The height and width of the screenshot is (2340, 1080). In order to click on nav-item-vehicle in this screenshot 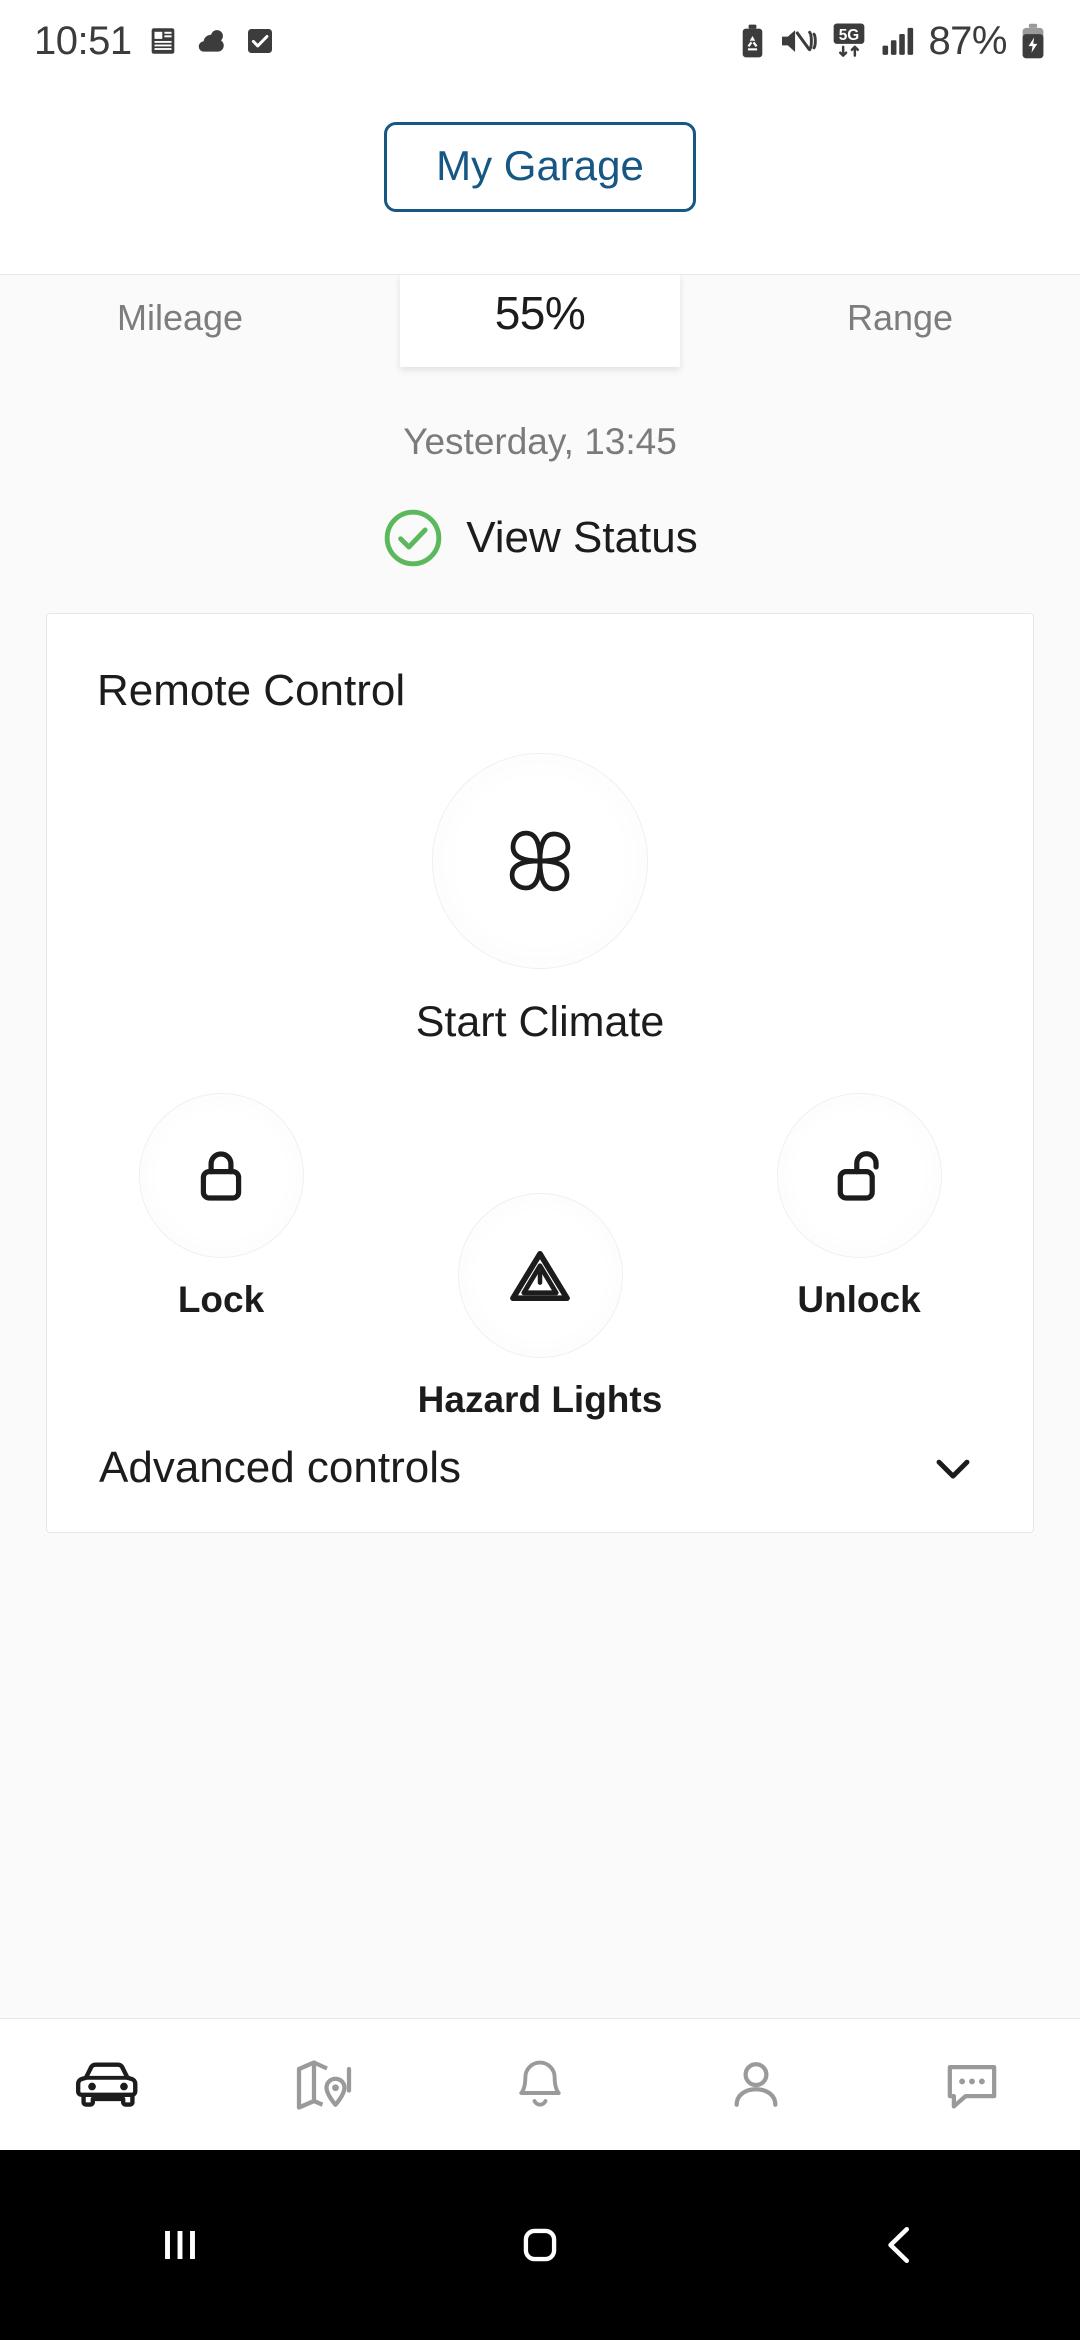, I will do `click(108, 2085)`.